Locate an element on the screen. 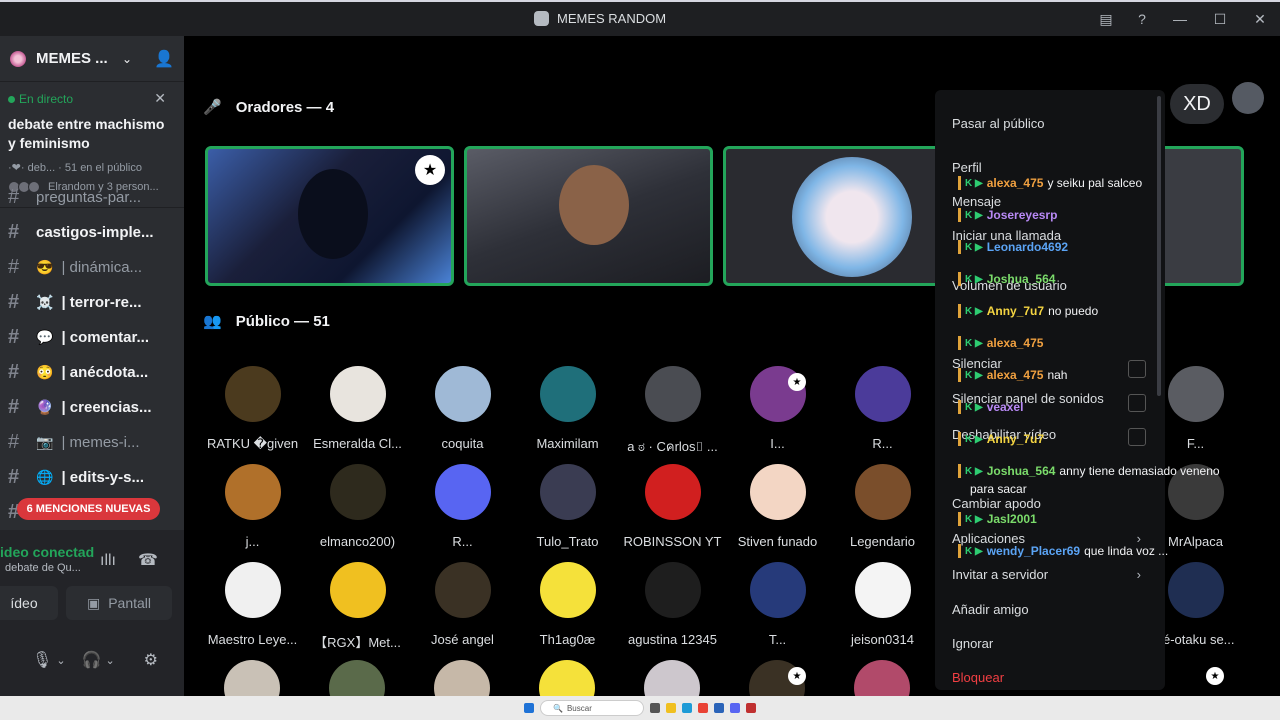 The height and width of the screenshot is (720, 1280). add-user-icon: 👤 is located at coordinates (164, 59).